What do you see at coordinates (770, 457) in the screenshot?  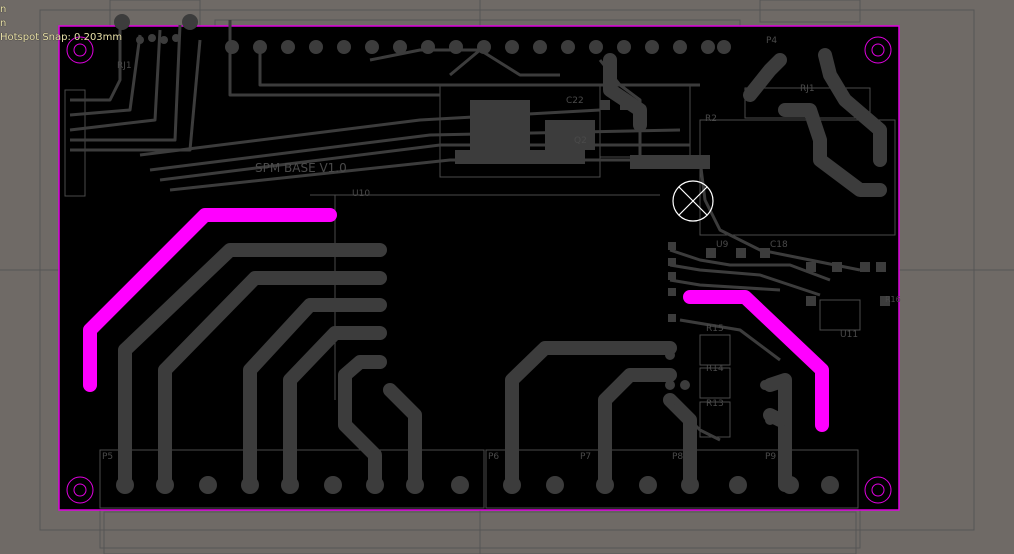 I see `p9-silk: P9` at bounding box center [770, 457].